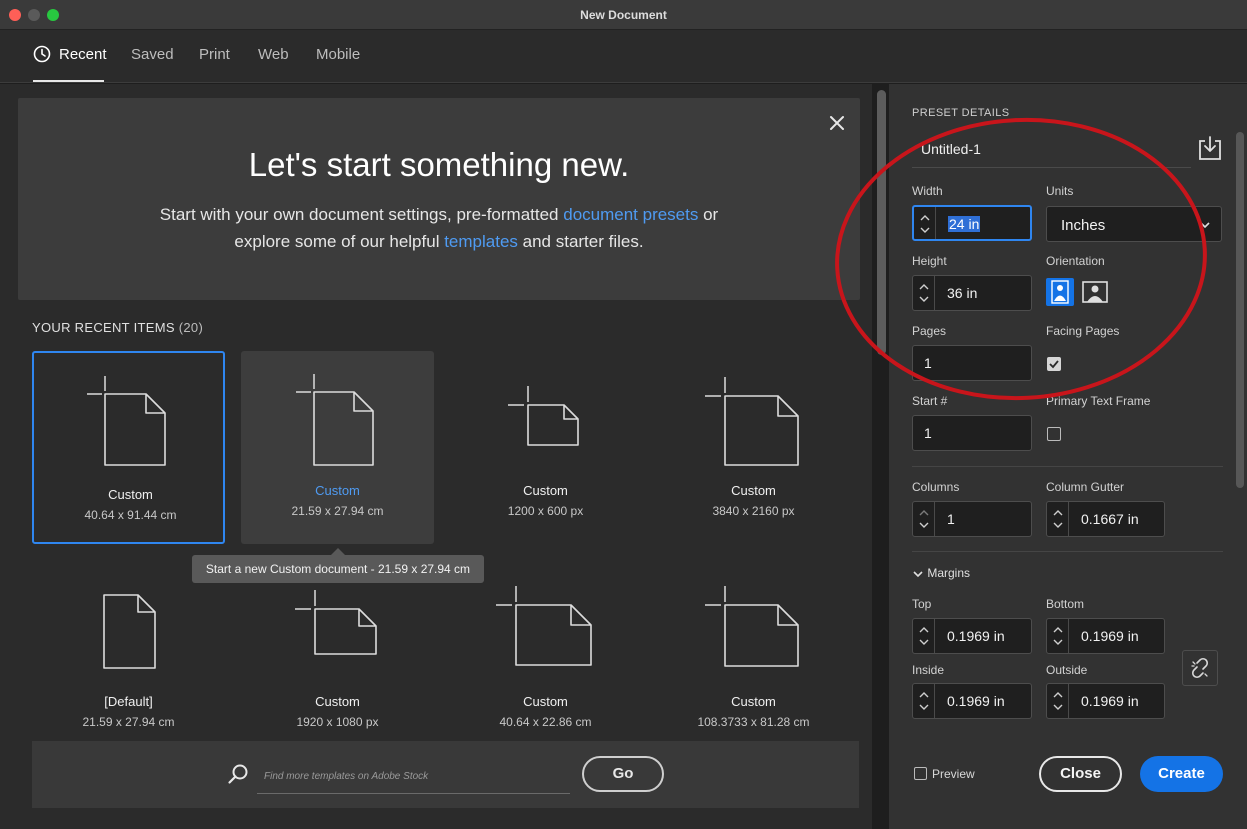 The height and width of the screenshot is (829, 1247). What do you see at coordinates (922, 604) in the screenshot?
I see `margin-top-label: Top` at bounding box center [922, 604].